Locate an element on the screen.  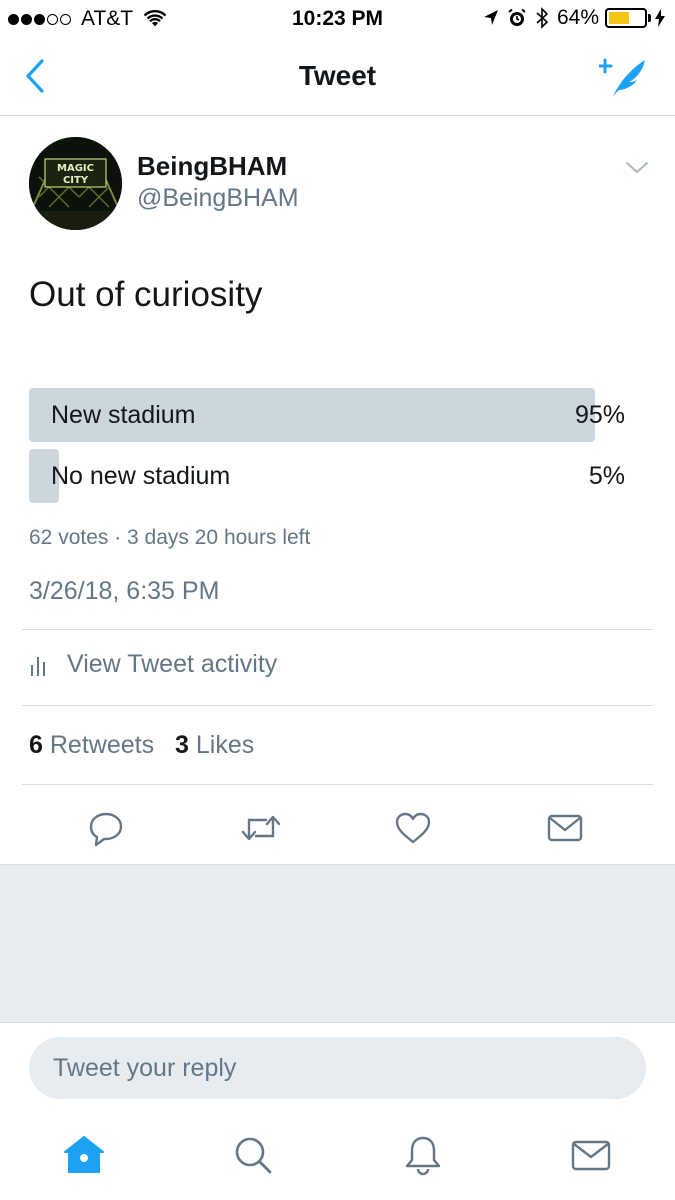
reply-bar is located at coordinates (337, 1070).